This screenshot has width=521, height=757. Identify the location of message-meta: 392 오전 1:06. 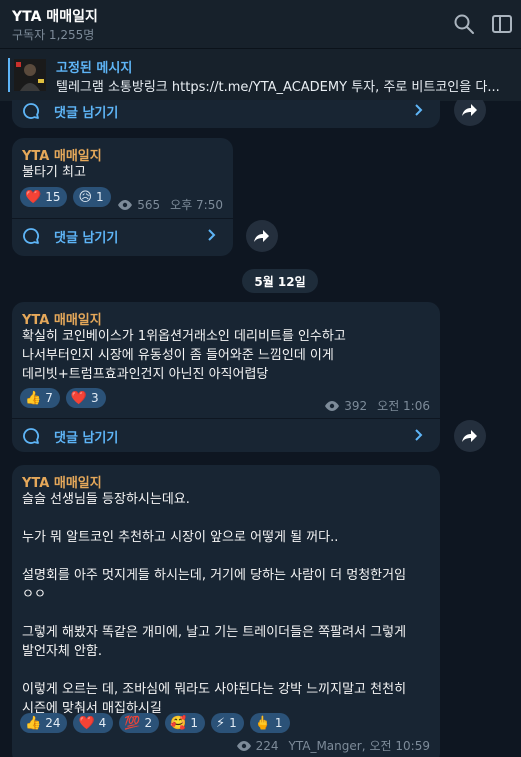
(377, 405).